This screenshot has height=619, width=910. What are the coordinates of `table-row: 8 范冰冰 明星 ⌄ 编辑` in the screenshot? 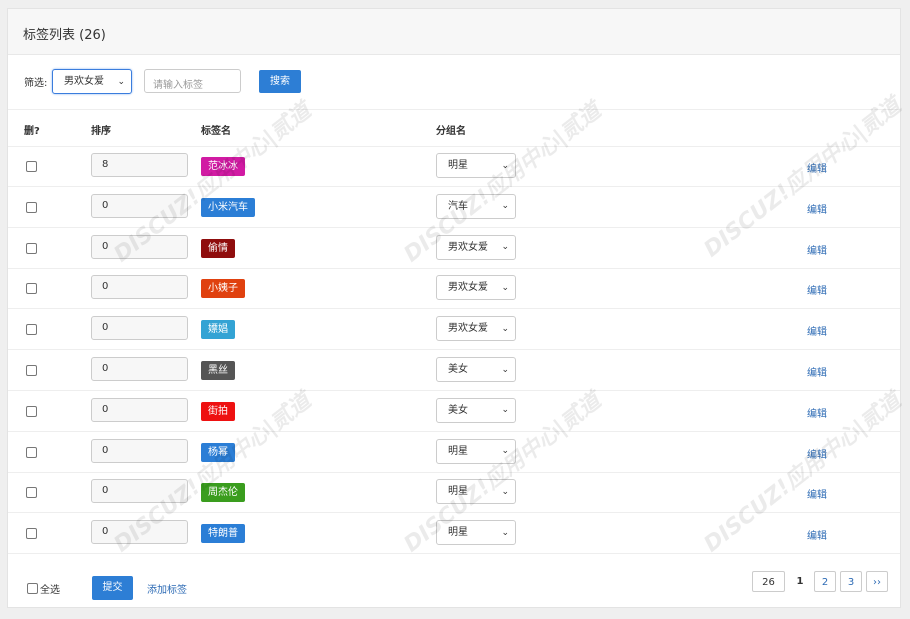 It's located at (454, 166).